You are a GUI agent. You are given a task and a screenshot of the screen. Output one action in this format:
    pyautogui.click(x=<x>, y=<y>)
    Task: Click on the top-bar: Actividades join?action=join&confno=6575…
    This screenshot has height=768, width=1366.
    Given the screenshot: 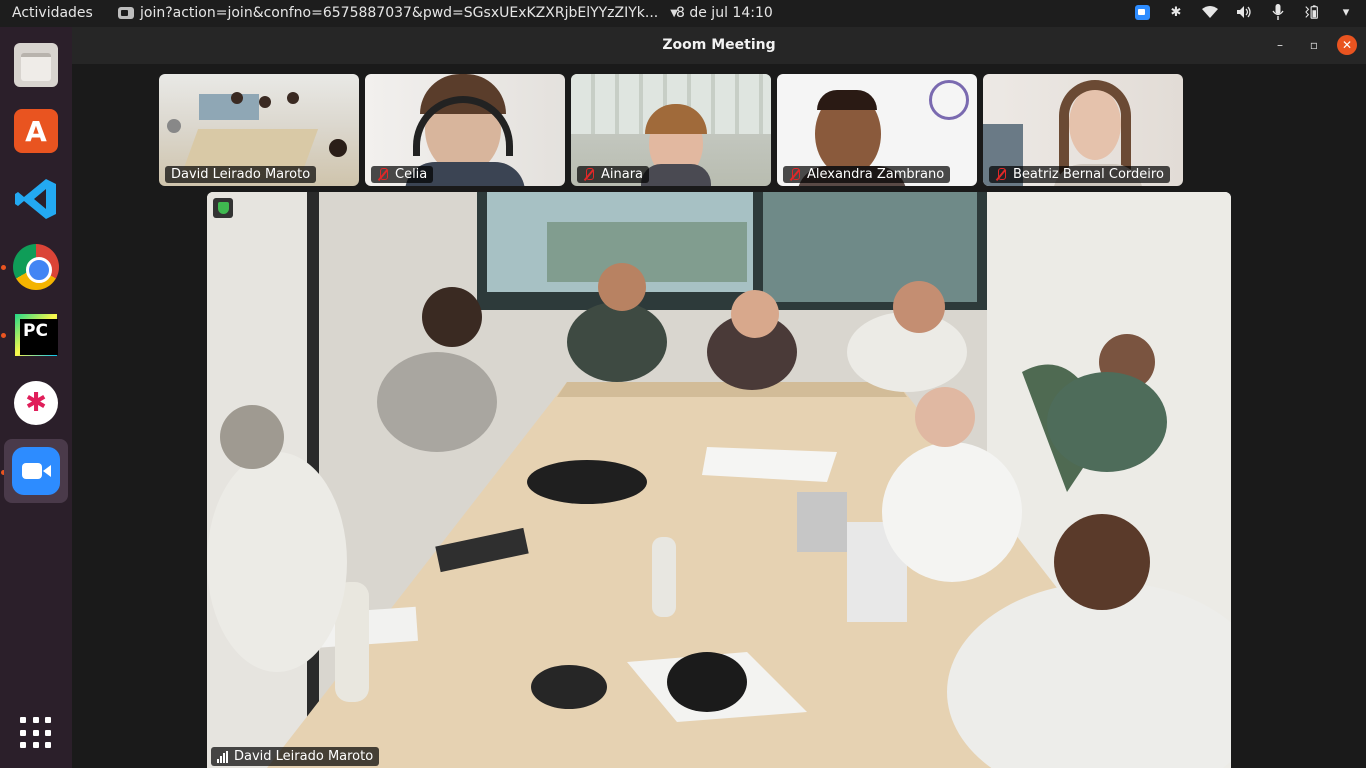 What is the action you would take?
    pyautogui.click(x=683, y=13)
    